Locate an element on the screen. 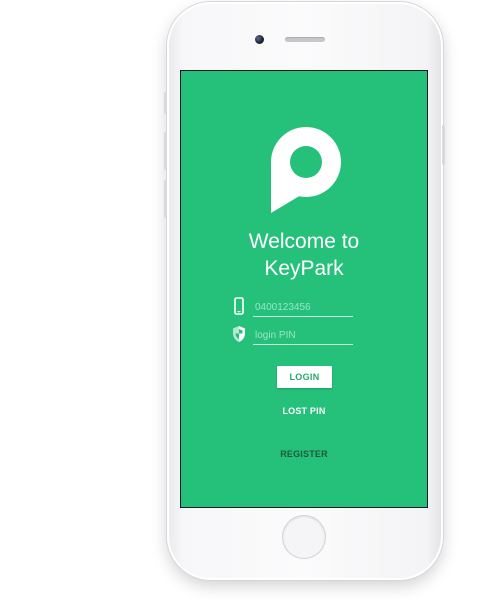 Image resolution: width=499 pixels, height=600 pixels. keypark-p-logo-icon is located at coordinates (306, 170).